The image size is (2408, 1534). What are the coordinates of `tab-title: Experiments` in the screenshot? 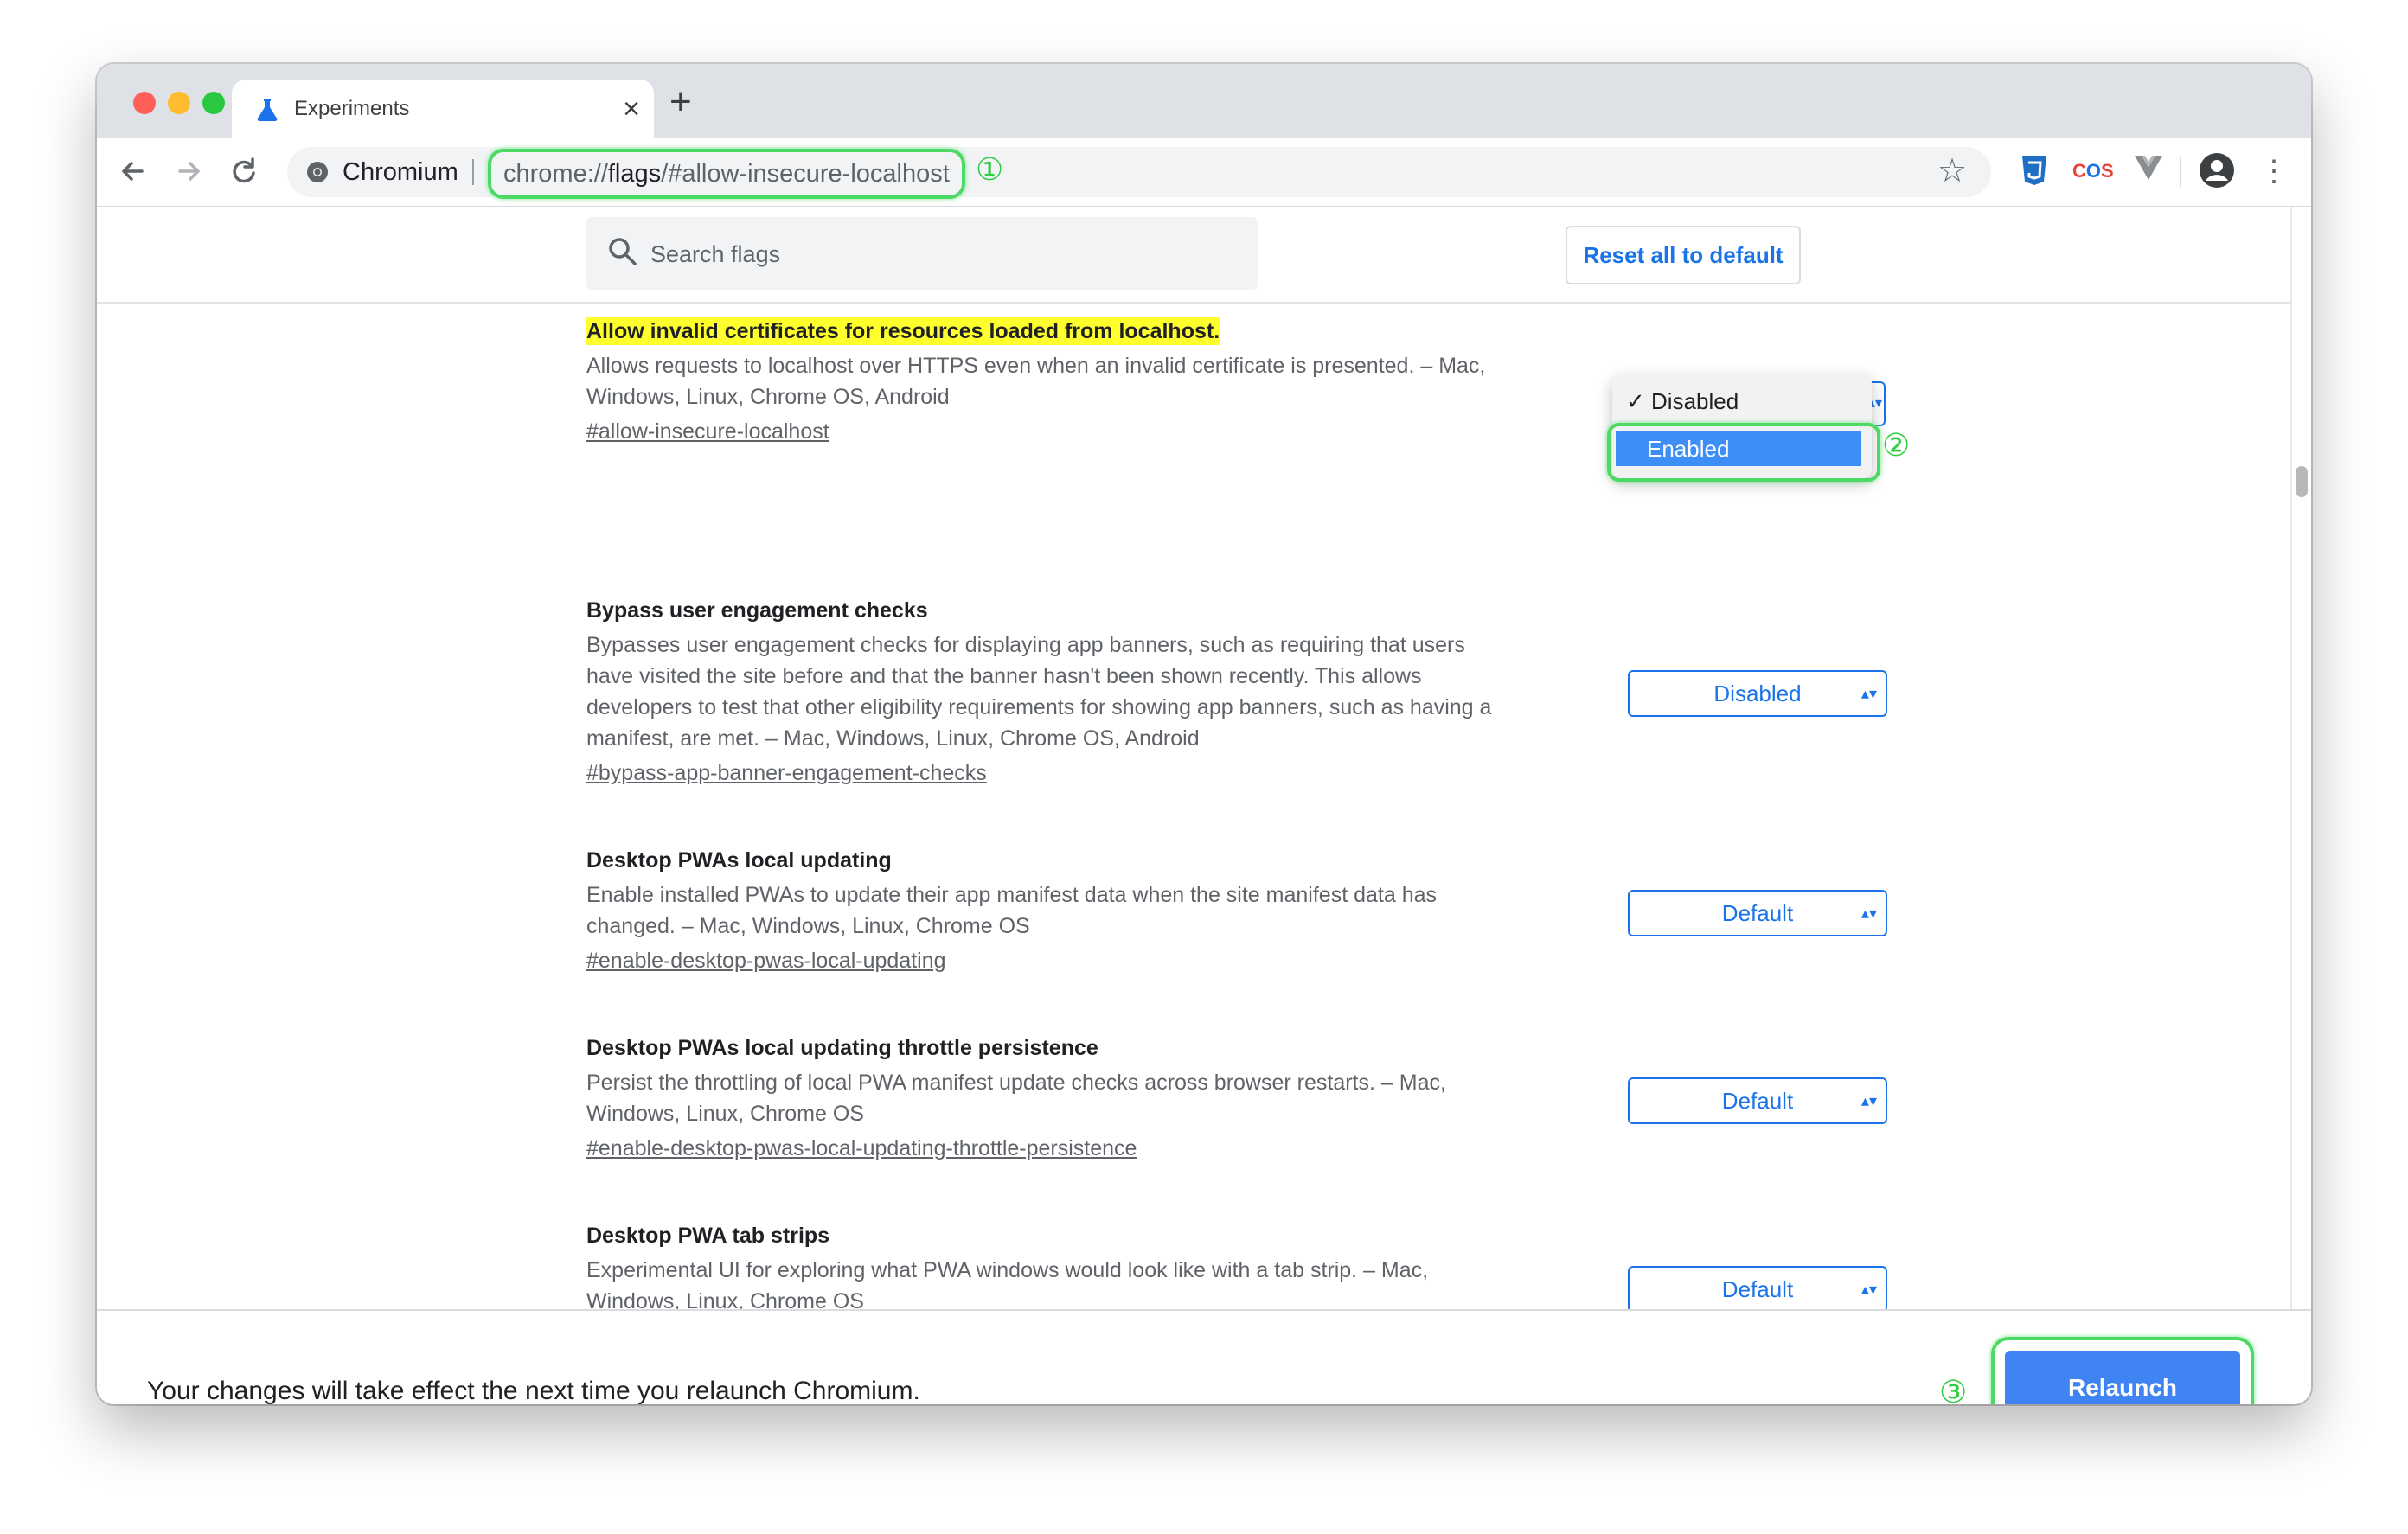 It's located at (352, 109).